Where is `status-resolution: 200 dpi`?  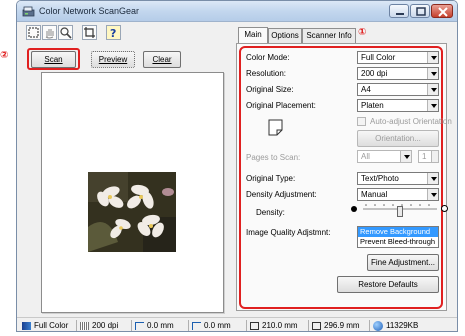
status-resolution: 200 dpi is located at coordinates (105, 325).